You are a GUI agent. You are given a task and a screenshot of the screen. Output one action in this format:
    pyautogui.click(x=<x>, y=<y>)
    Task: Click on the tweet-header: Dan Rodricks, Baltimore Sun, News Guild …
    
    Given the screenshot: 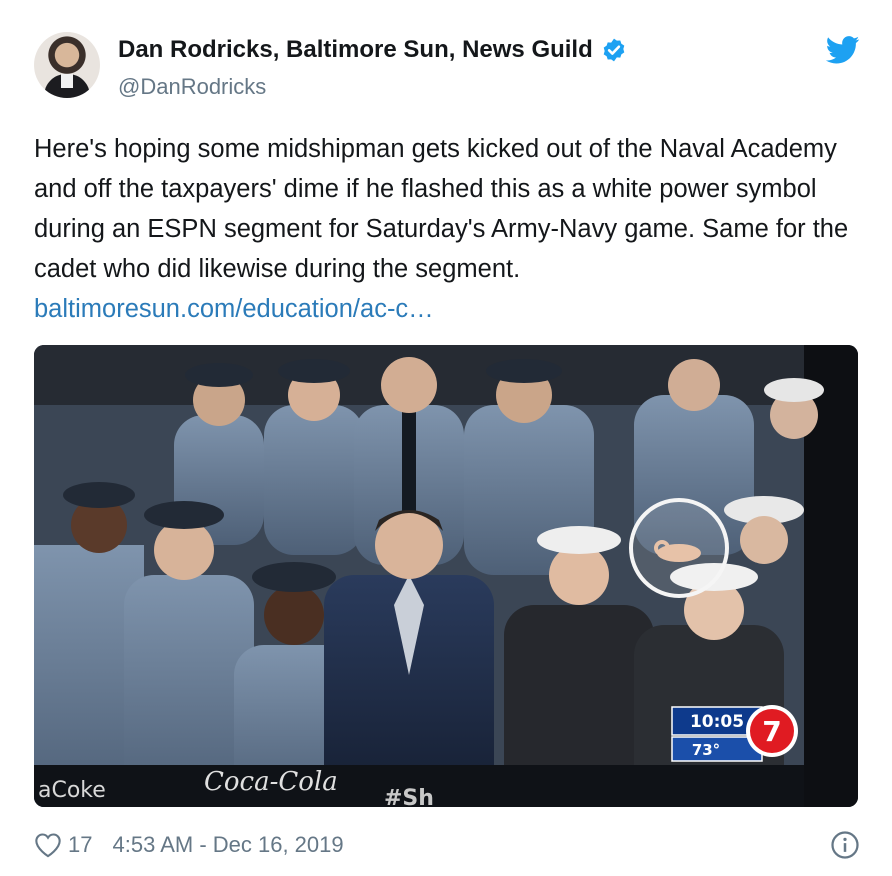 What is the action you would take?
    pyautogui.click(x=449, y=70)
    